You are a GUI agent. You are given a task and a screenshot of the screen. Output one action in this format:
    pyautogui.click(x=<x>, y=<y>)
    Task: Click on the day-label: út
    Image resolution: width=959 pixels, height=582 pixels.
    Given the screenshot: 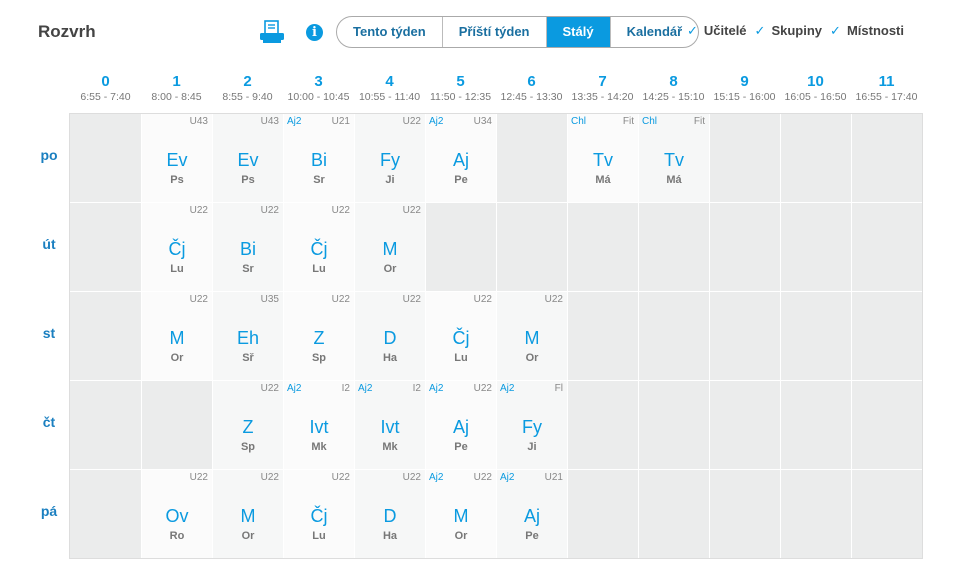 What is the action you would take?
    pyautogui.click(x=49, y=244)
    